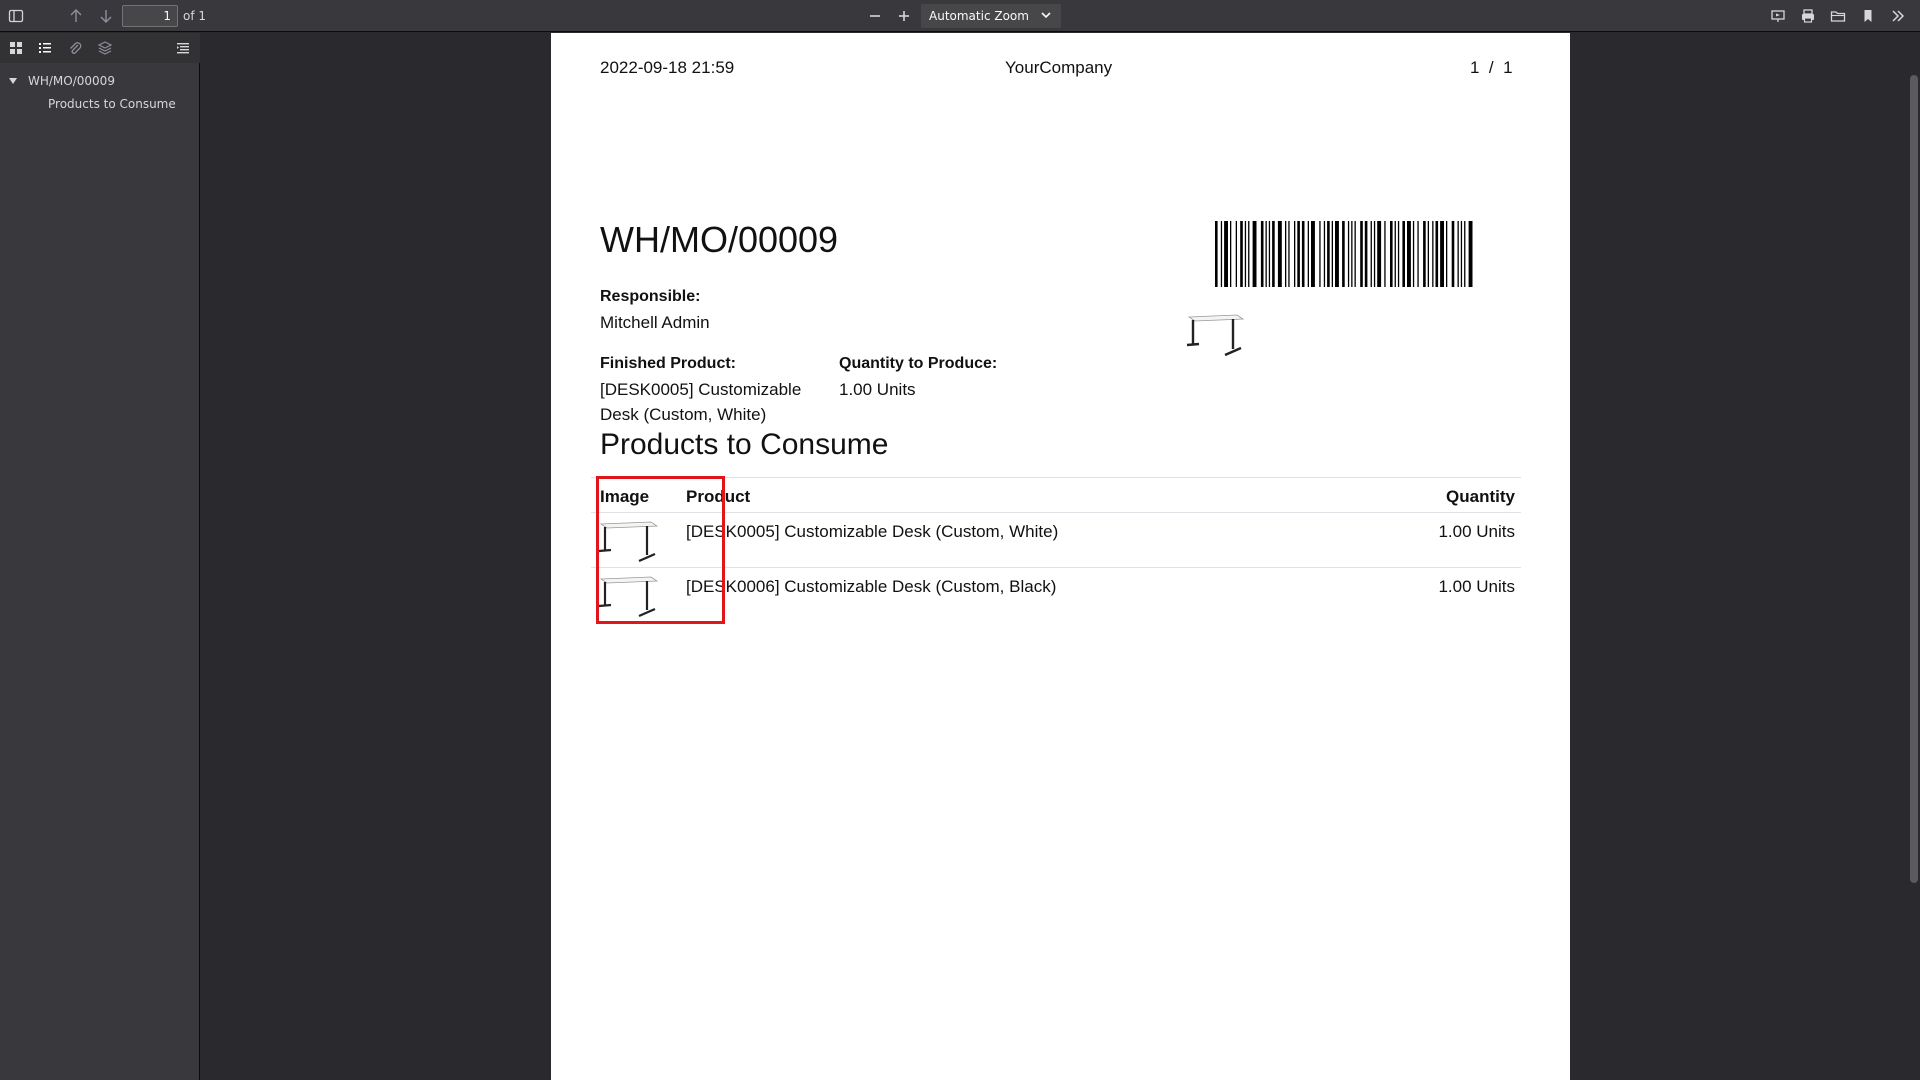 The height and width of the screenshot is (1080, 1920). What do you see at coordinates (1838, 16) in the screenshot?
I see `open-file-icon` at bounding box center [1838, 16].